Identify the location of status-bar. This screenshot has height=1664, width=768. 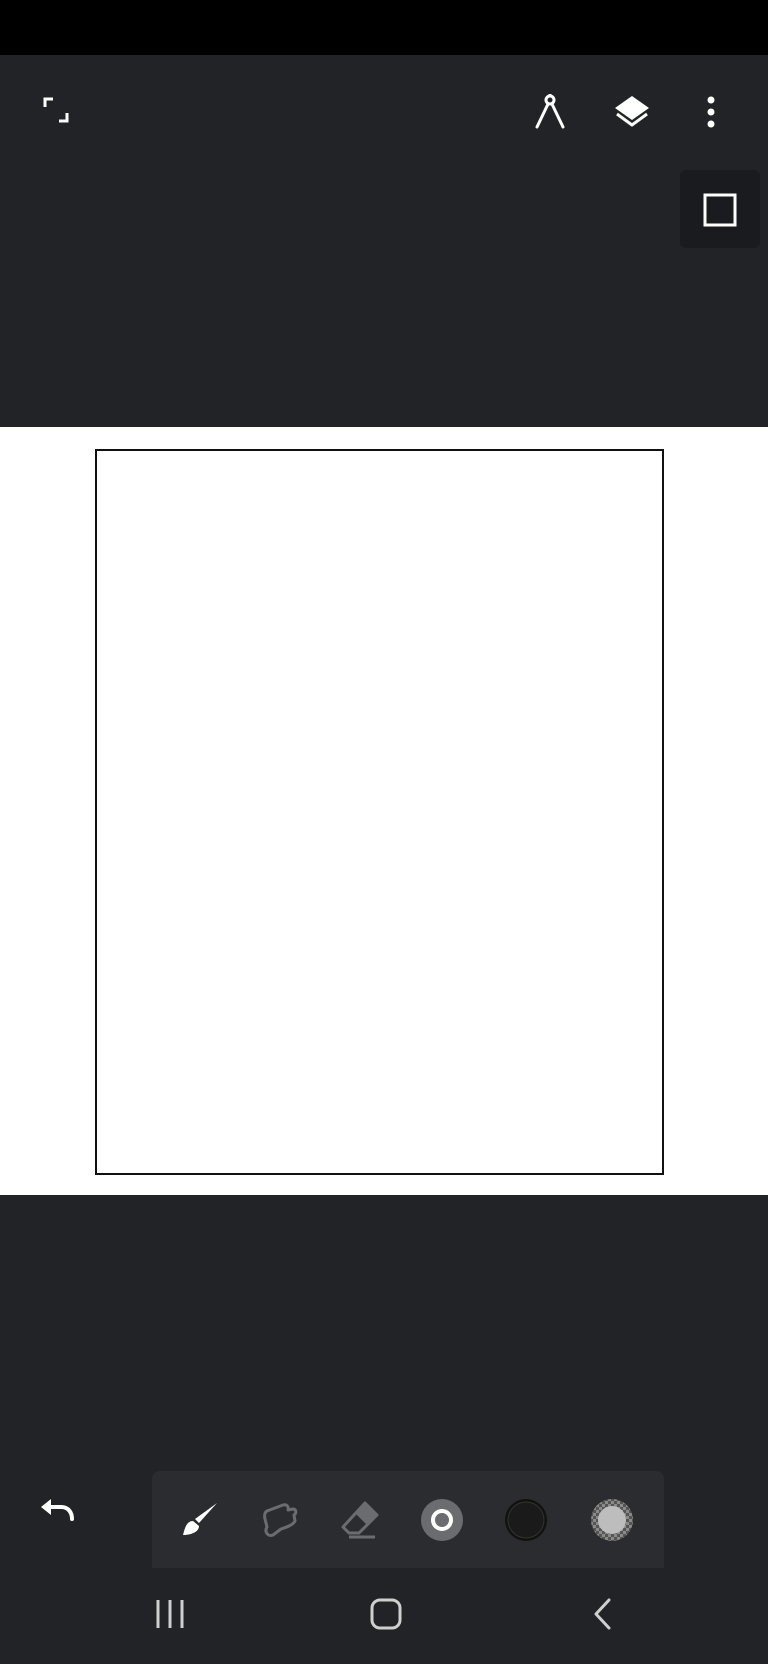
(384, 27).